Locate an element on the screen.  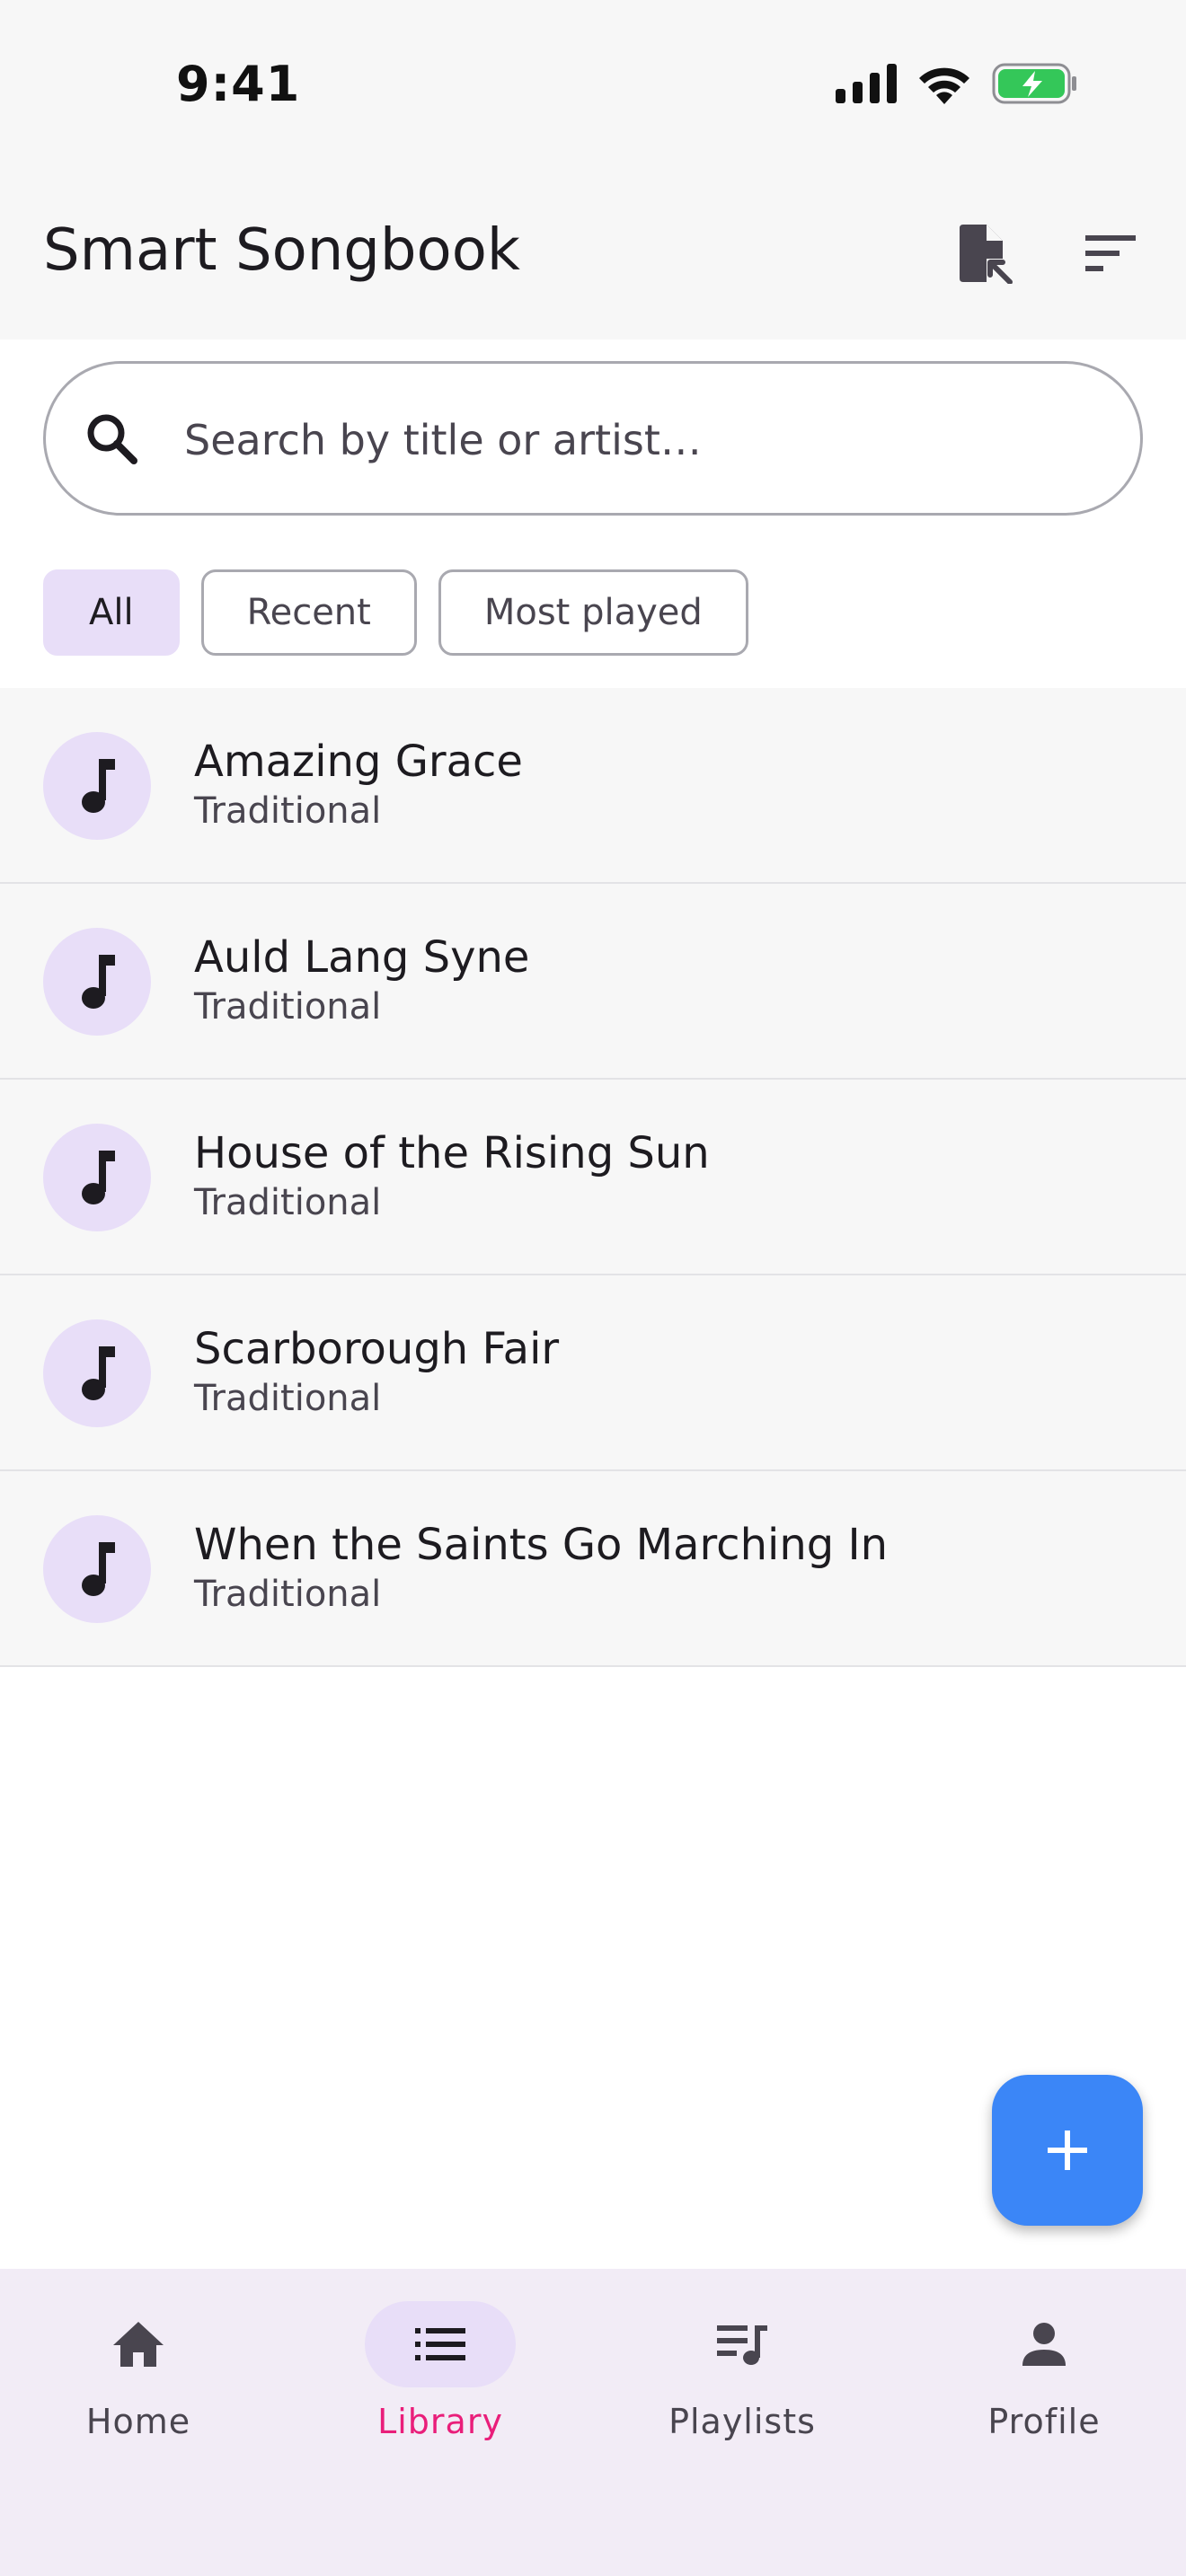
status-bar: 9:41 is located at coordinates (593, 85).